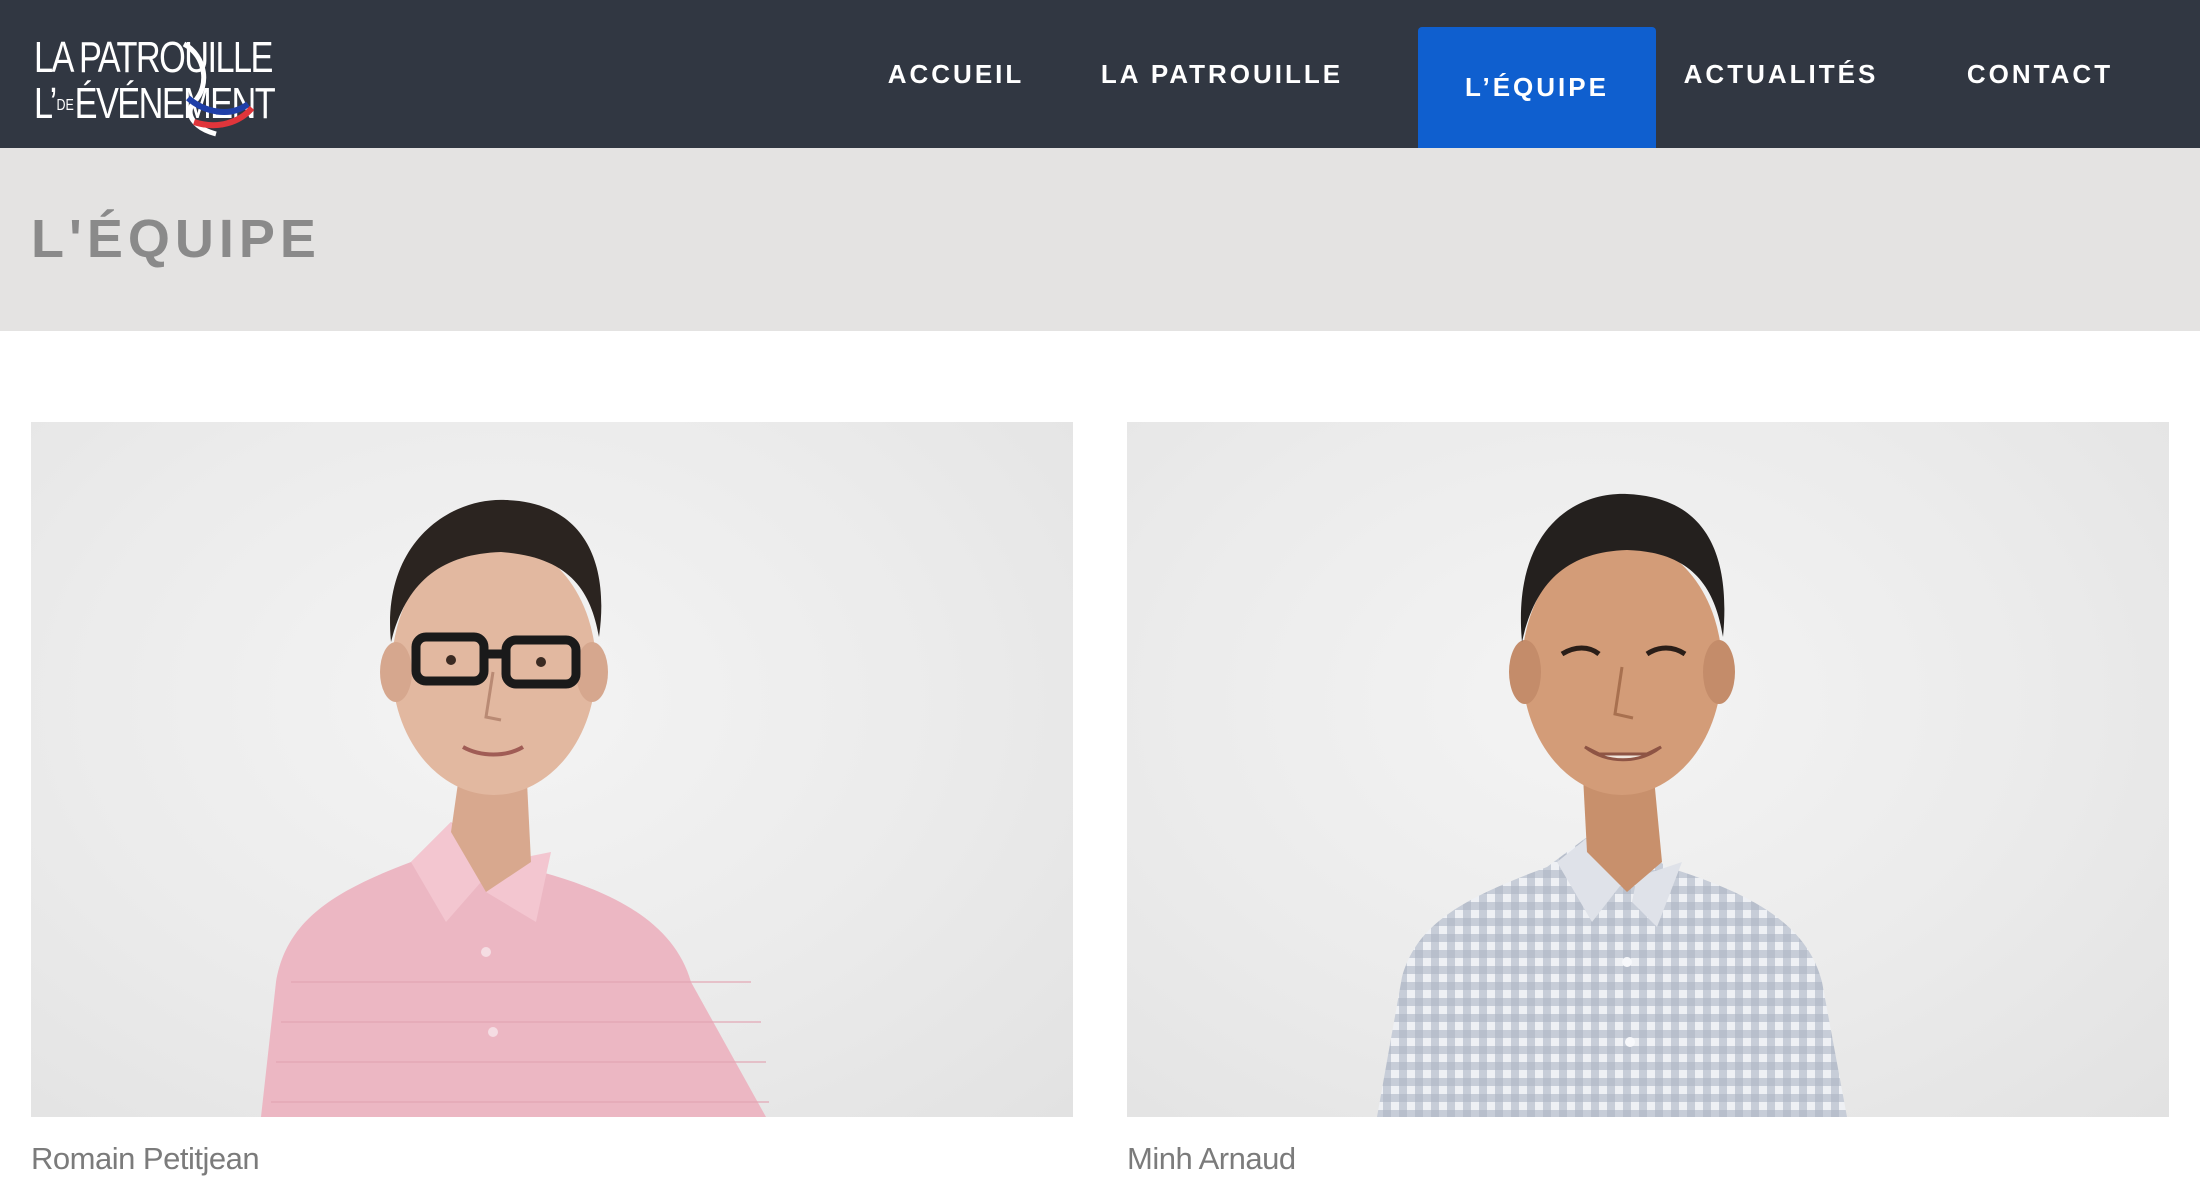  What do you see at coordinates (176, 239) in the screenshot?
I see `page-title: L'ÉQUIPE` at bounding box center [176, 239].